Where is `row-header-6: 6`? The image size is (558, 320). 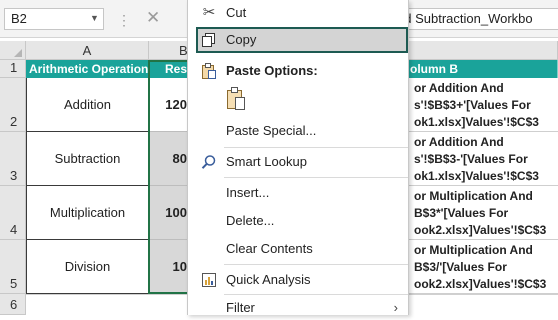 row-header-6: 6 is located at coordinates (13, 304).